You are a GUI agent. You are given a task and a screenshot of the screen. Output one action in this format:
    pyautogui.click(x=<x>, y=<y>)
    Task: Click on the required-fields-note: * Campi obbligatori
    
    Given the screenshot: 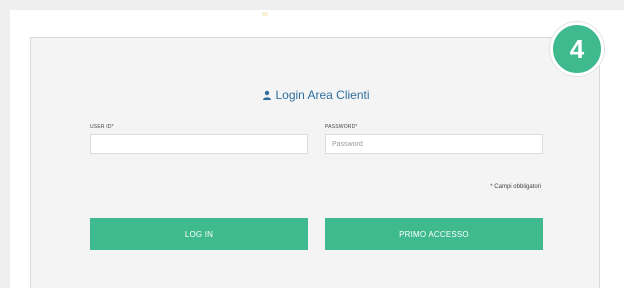 What is the action you would take?
    pyautogui.click(x=515, y=187)
    